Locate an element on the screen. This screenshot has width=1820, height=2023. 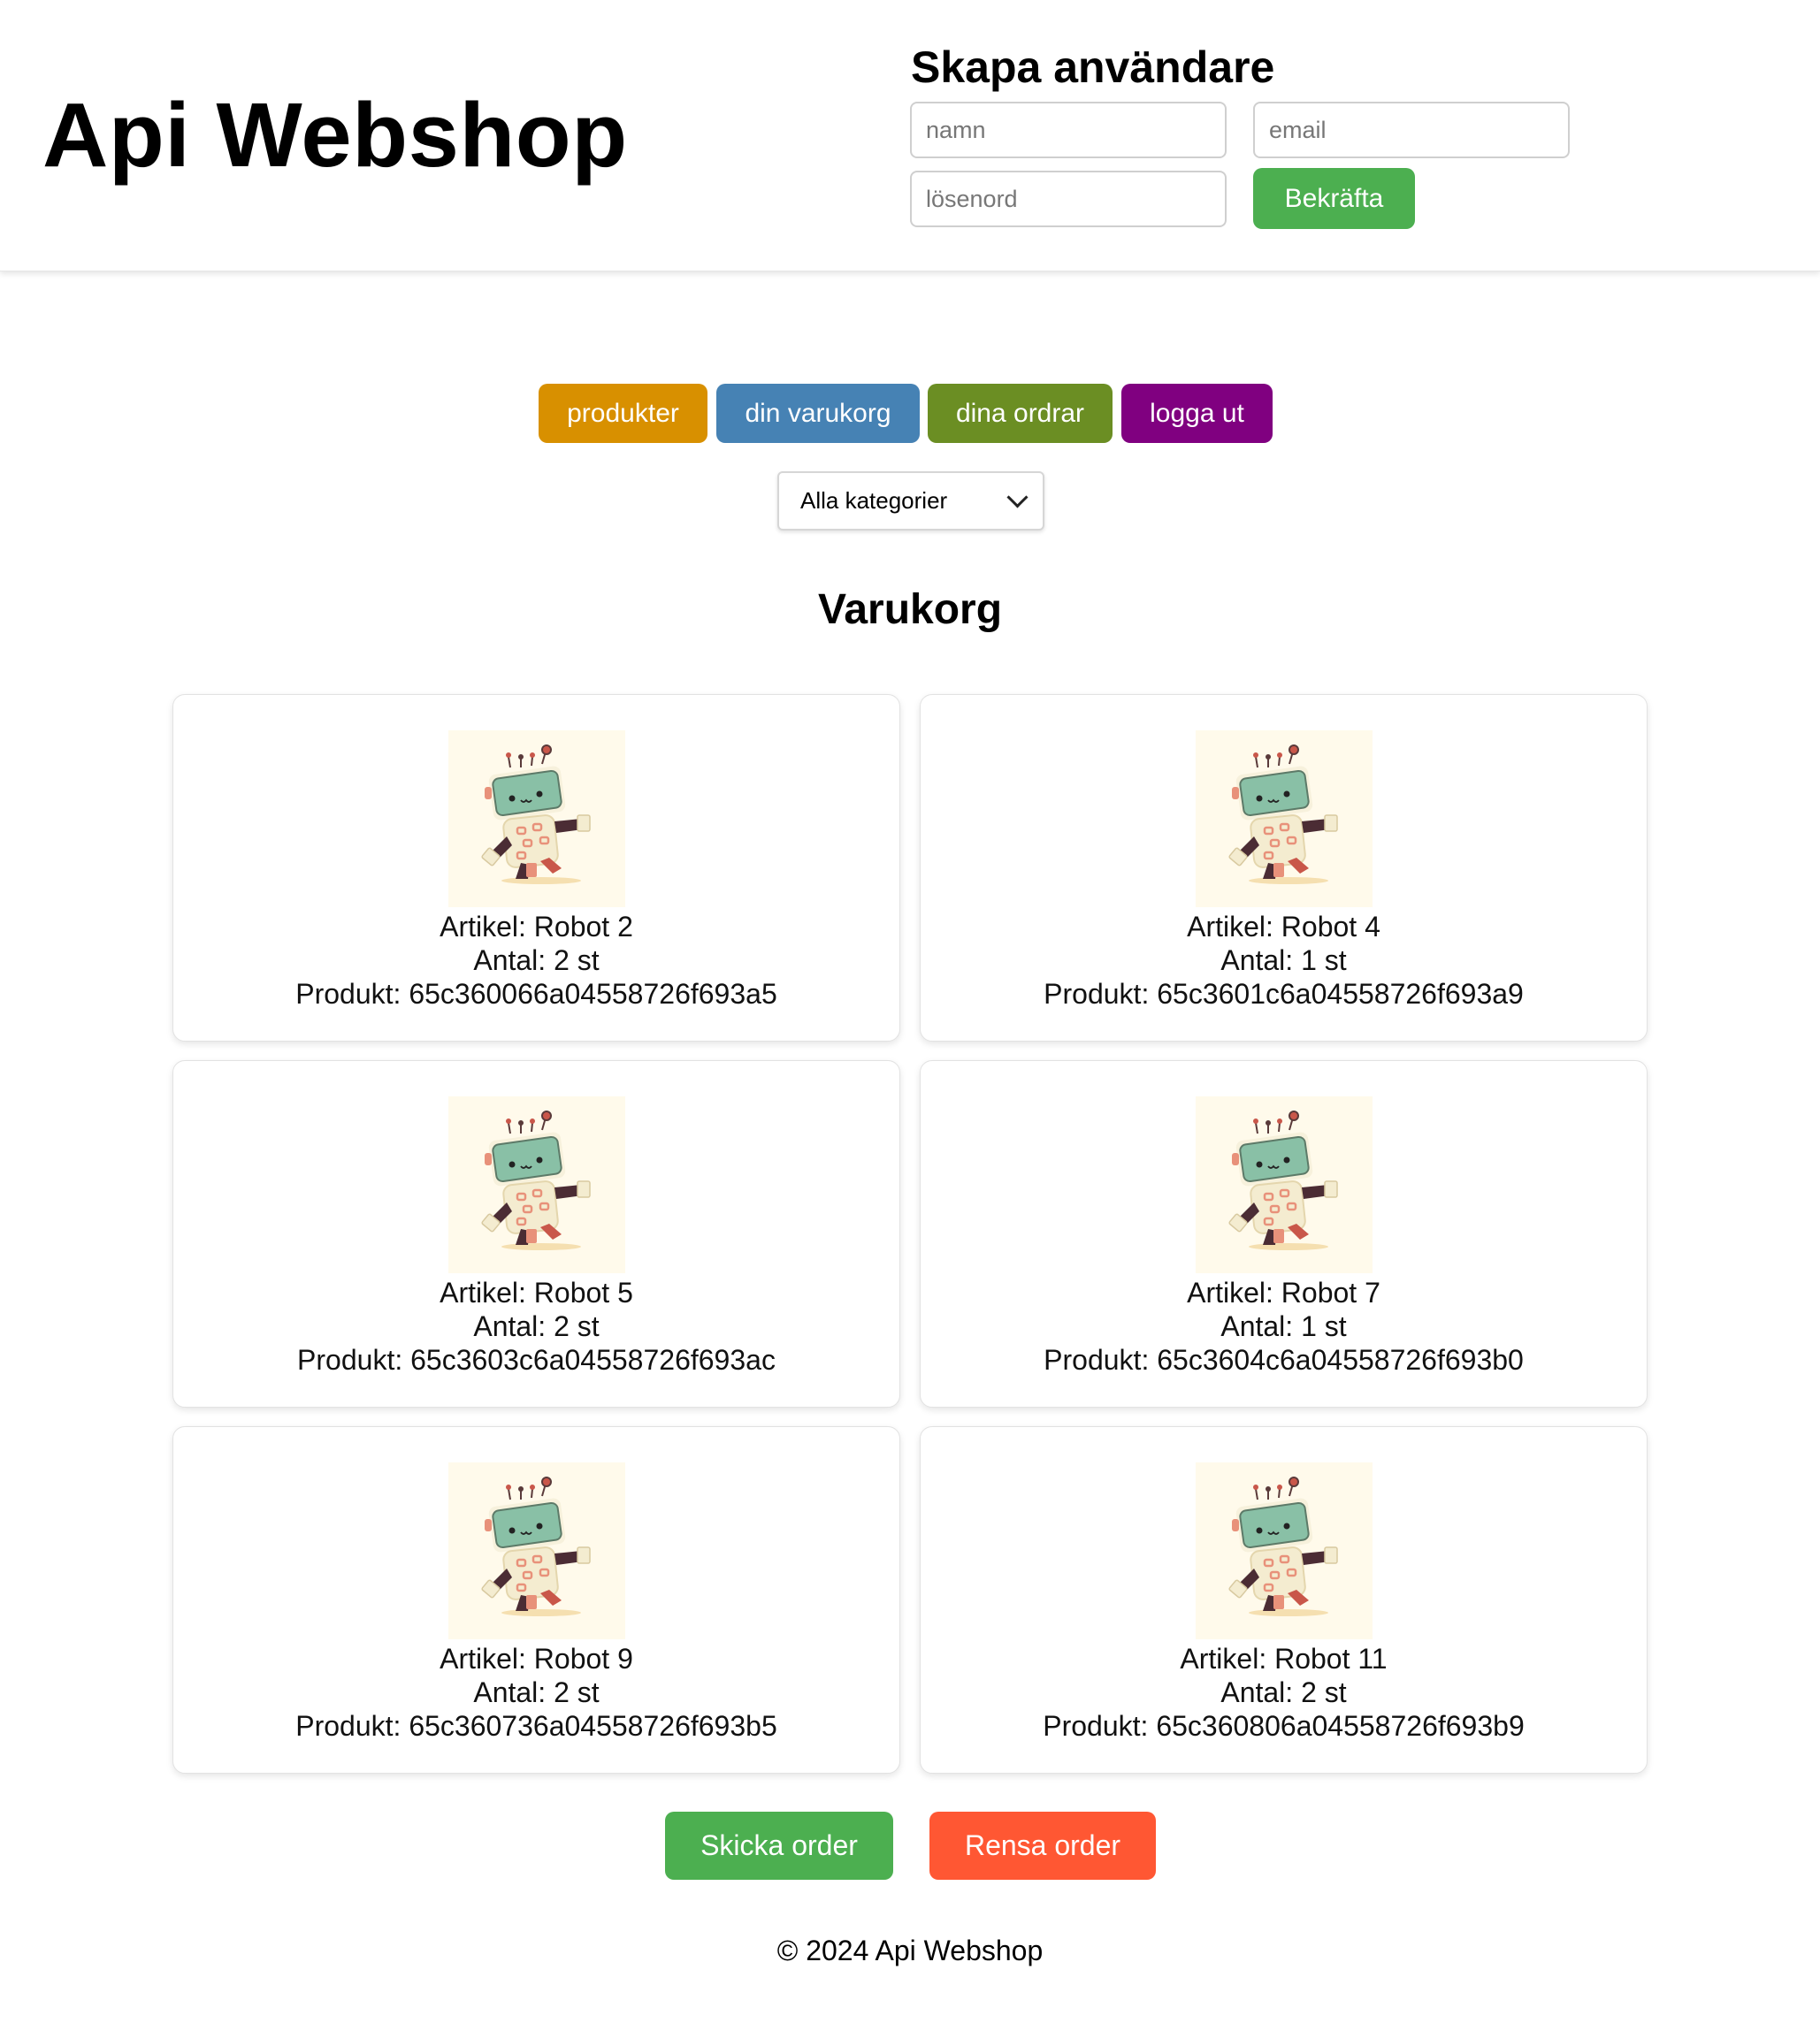
cart-item-article: Artikel: Robot 4 is located at coordinates (1283, 927).